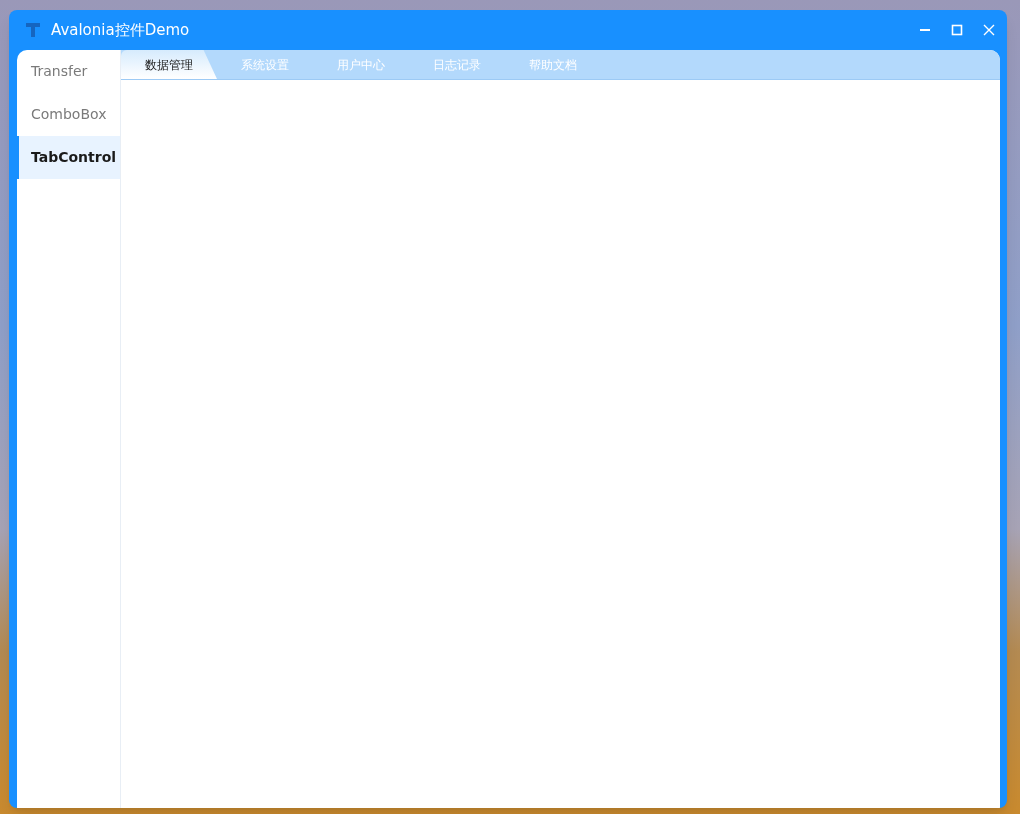 The width and height of the screenshot is (1020, 814). Describe the element at coordinates (33, 30) in the screenshot. I see `app-logo-icon` at that location.